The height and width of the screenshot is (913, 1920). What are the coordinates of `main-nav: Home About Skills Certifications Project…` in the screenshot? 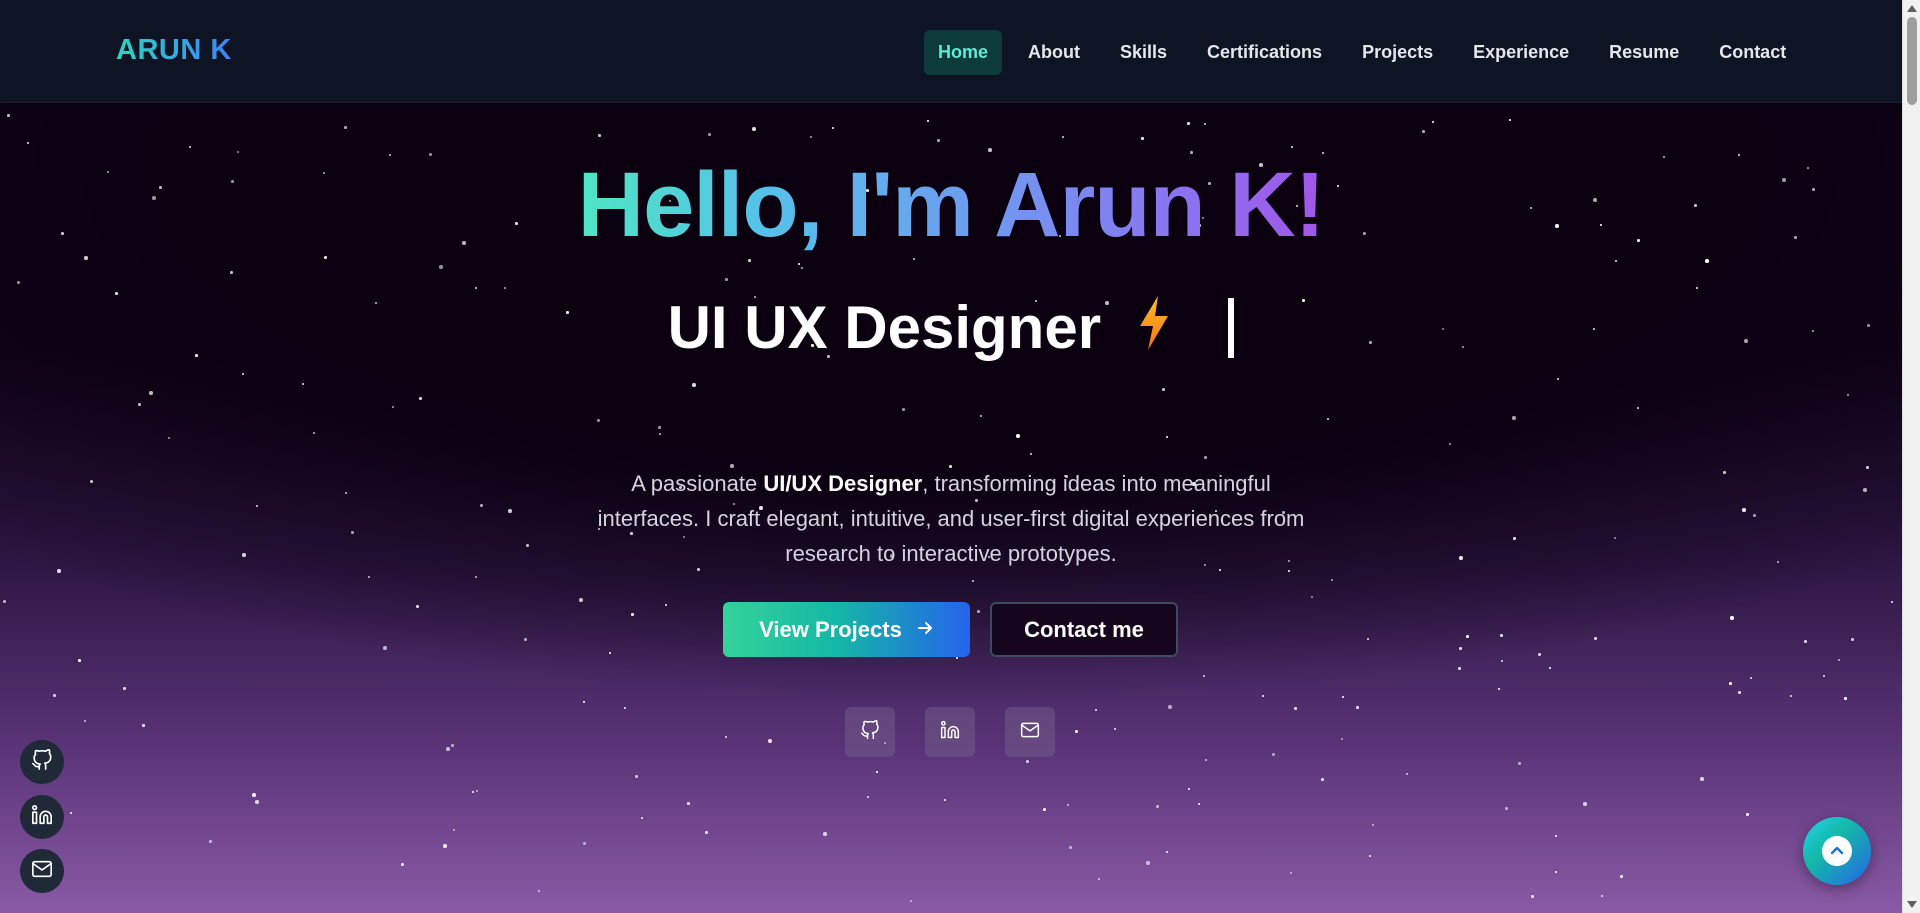 It's located at (1368, 52).